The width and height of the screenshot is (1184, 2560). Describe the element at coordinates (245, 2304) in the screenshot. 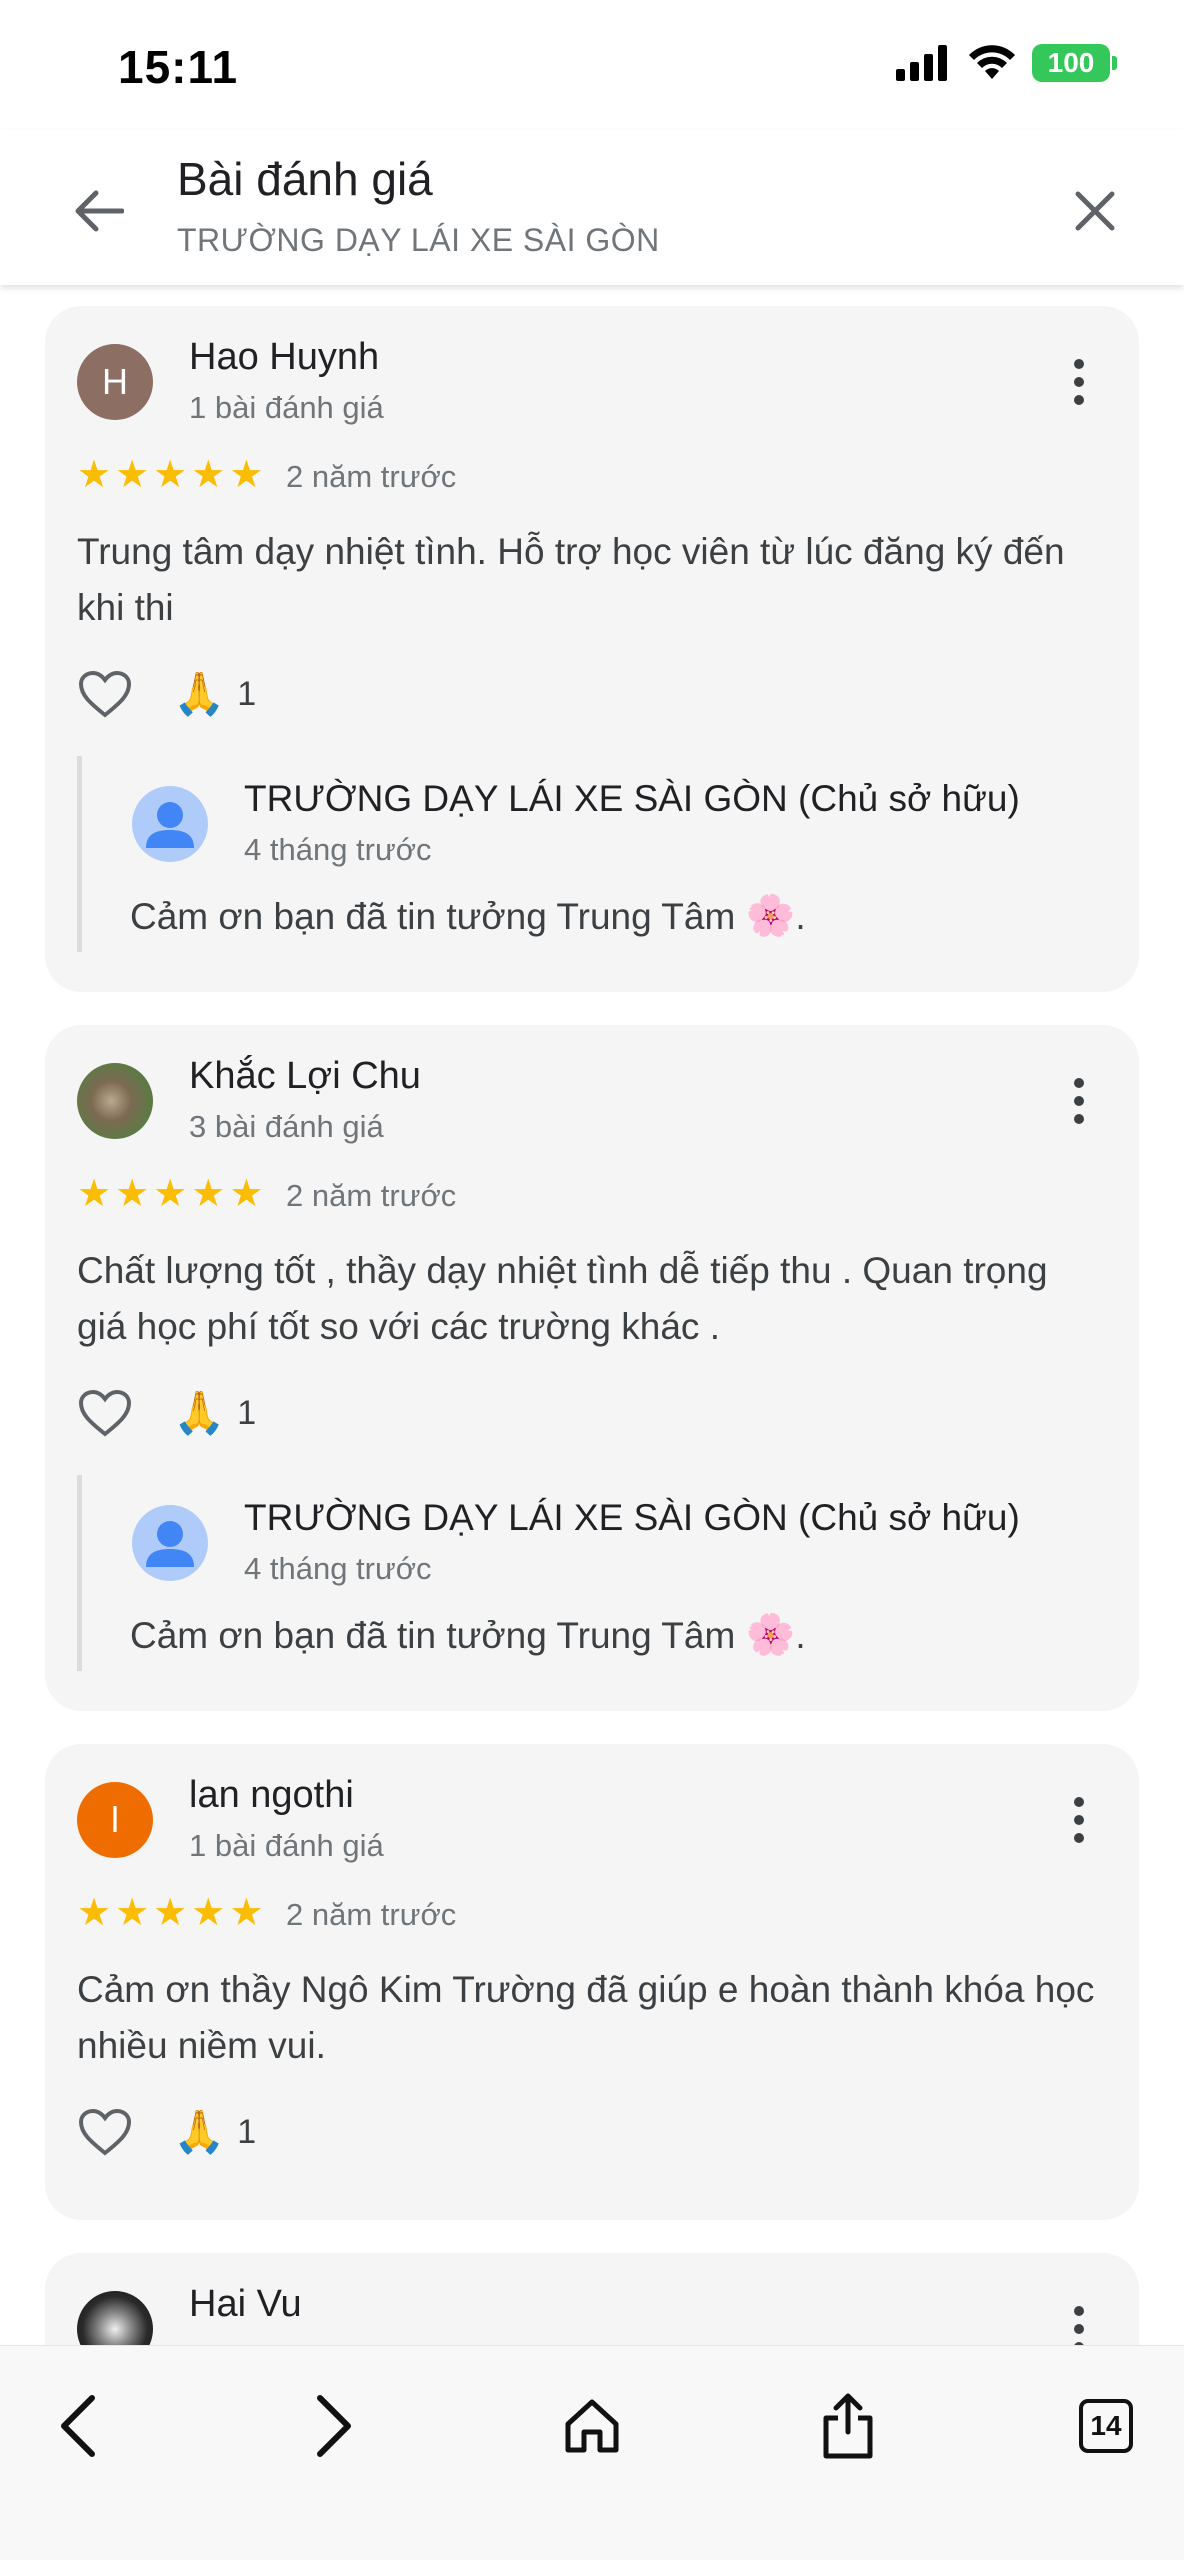

I see `reviewer-name: Hai Vu` at that location.